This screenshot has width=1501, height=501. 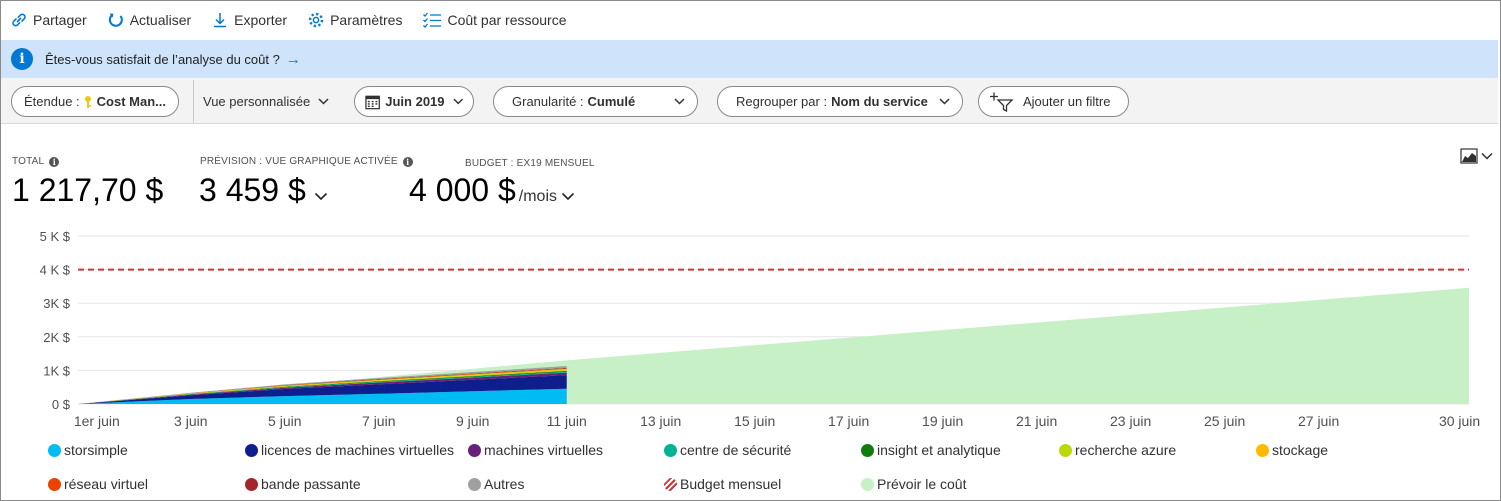 I want to click on legend-item: licences de machines virtuelles, so click(x=349, y=450).